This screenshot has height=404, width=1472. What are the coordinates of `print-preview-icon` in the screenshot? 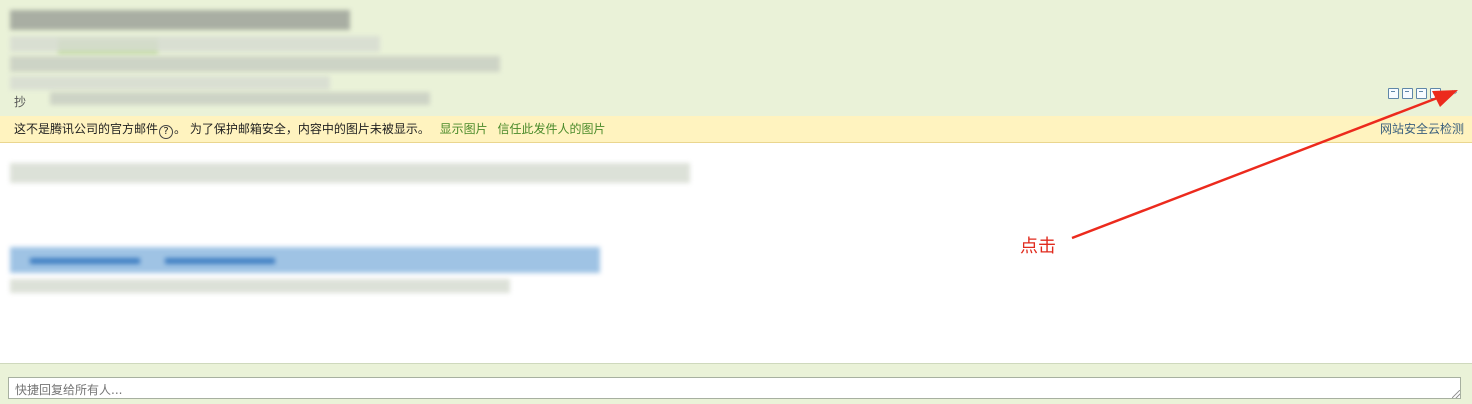 It's located at (1407, 93).